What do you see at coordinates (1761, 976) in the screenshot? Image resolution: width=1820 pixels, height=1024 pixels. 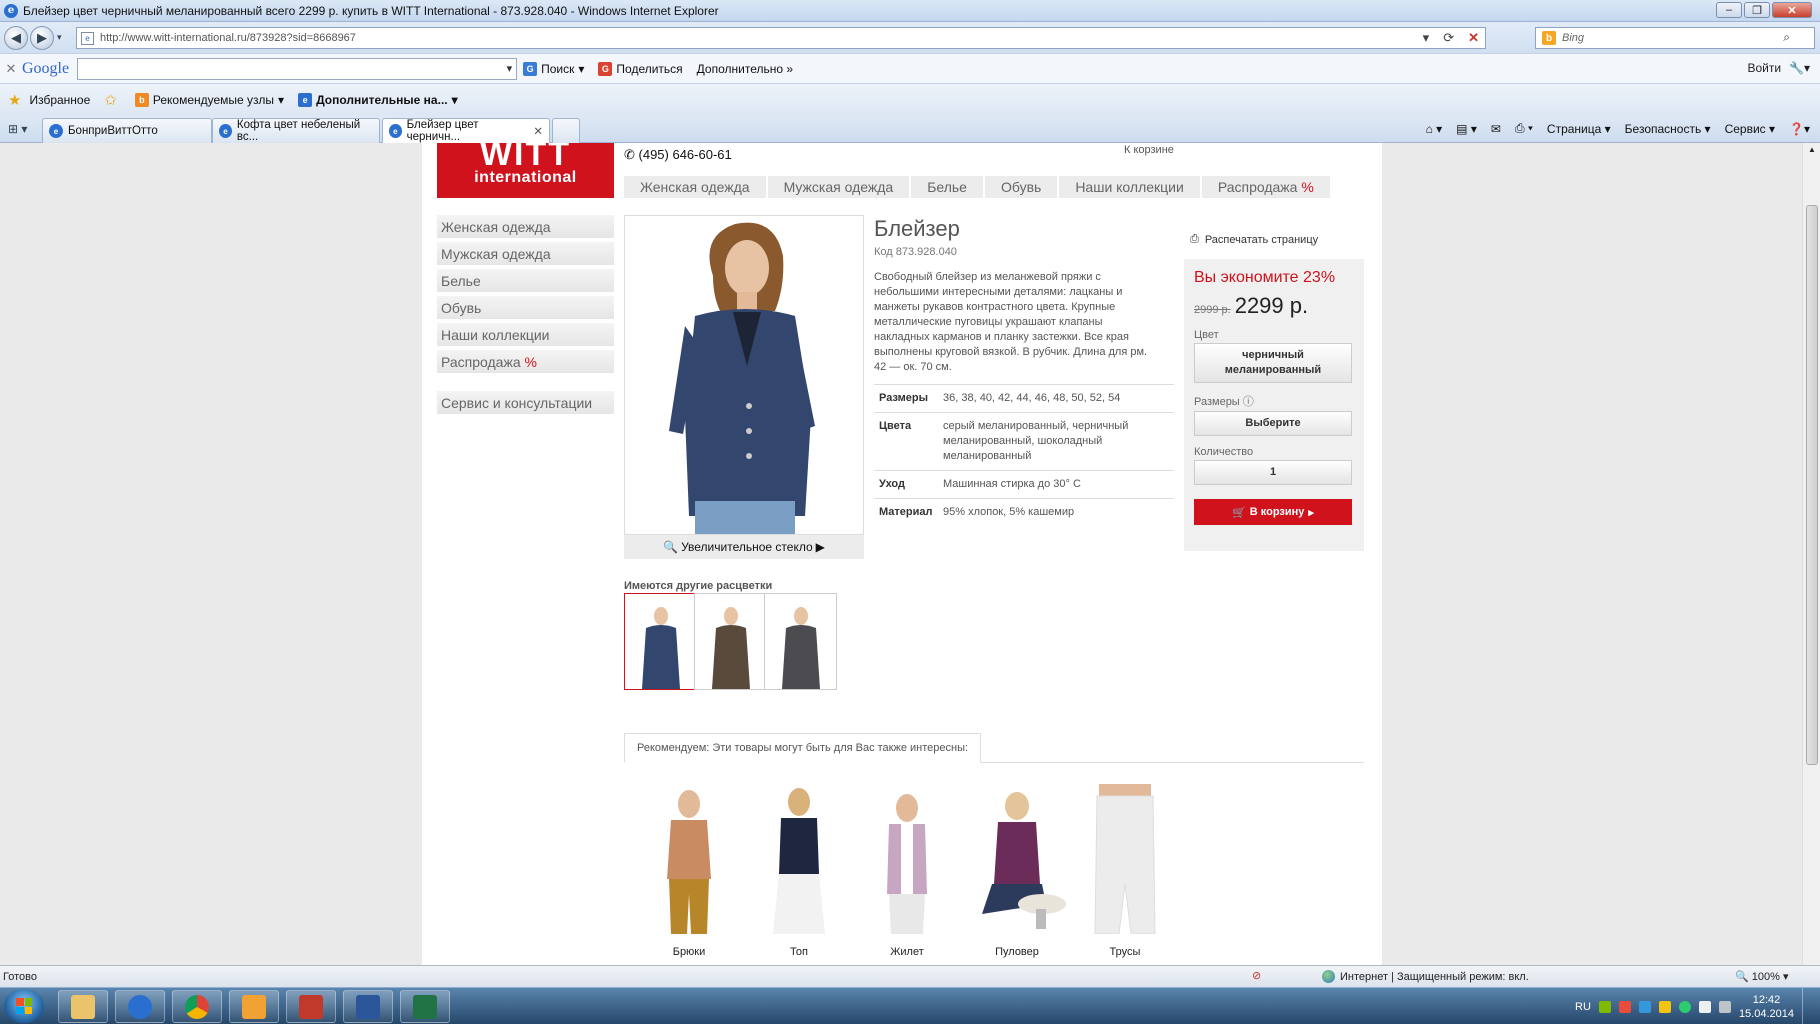 I see `zoom-level: 🔍 100% ▾` at bounding box center [1761, 976].